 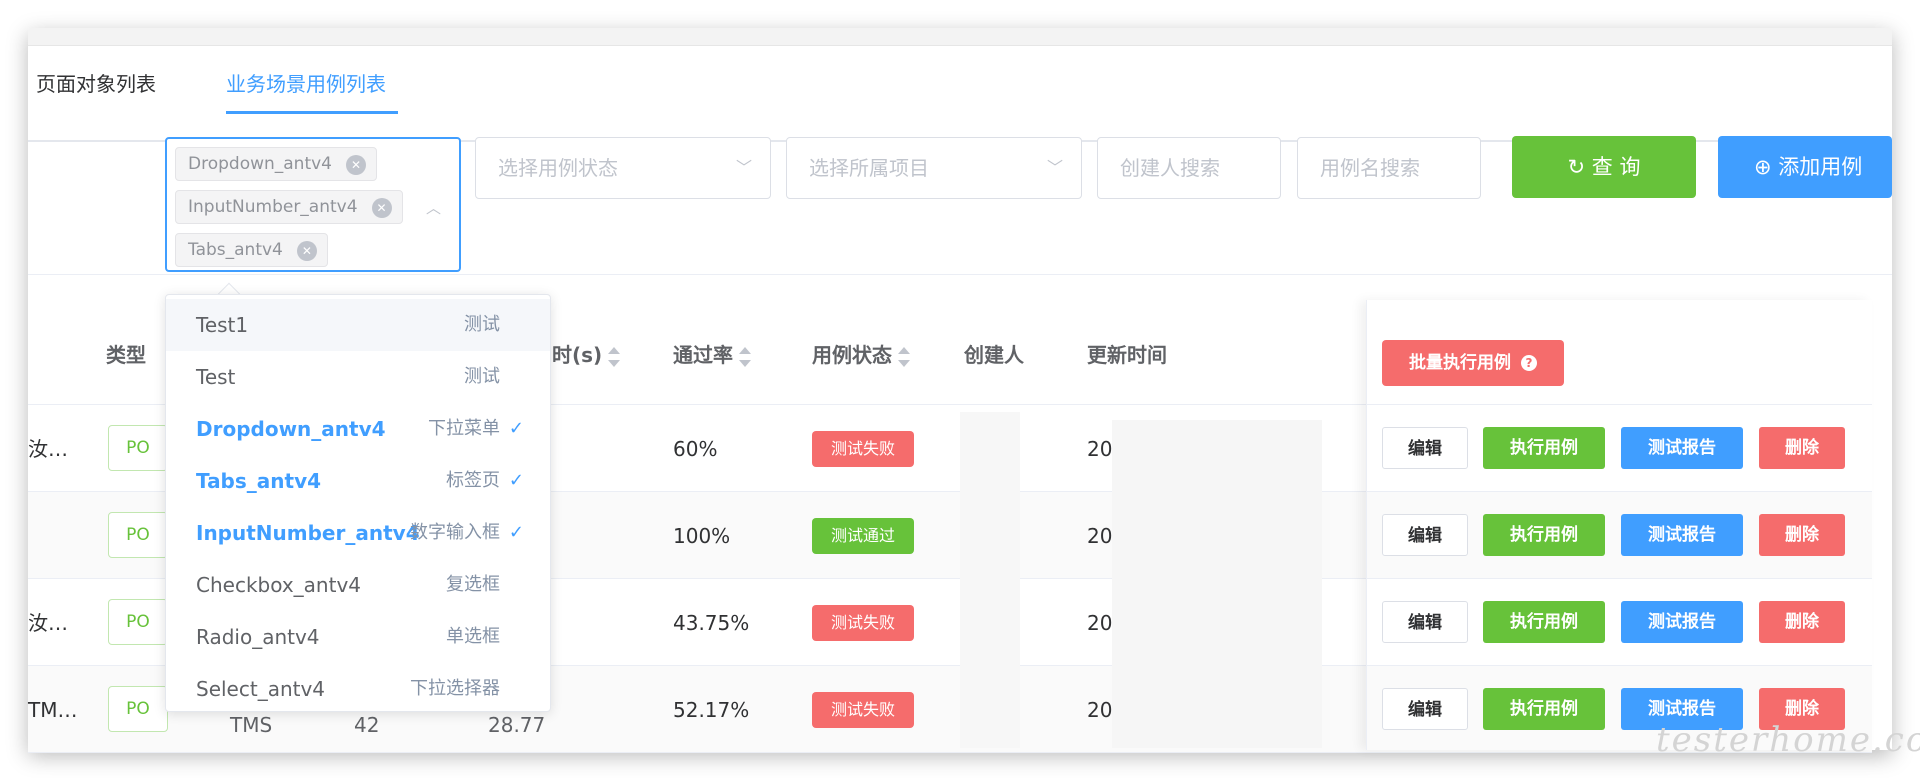 I want to click on status-select: 选择用例状态 ﹀, so click(x=623, y=168).